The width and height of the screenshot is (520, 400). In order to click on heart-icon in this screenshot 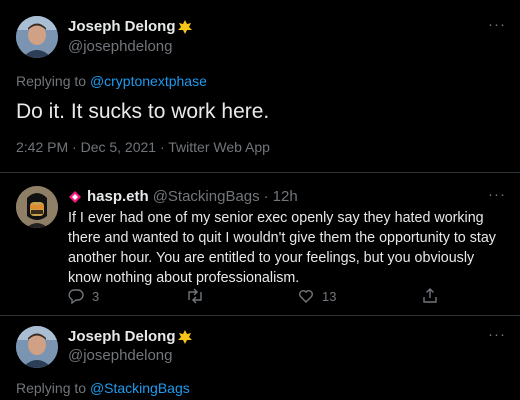, I will do `click(306, 296)`.